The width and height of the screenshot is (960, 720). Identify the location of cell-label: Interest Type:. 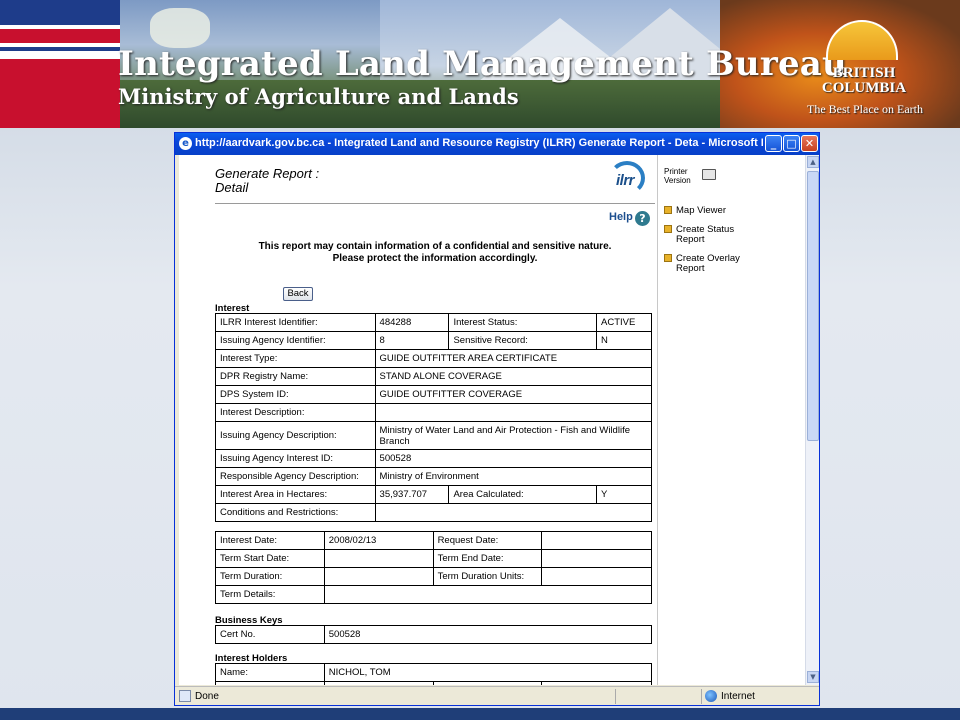
(295, 358).